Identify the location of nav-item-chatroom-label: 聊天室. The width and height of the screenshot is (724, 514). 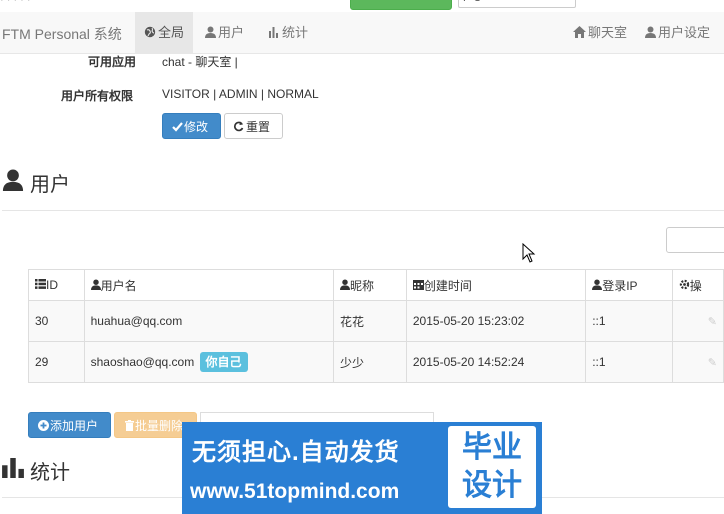
(608, 32).